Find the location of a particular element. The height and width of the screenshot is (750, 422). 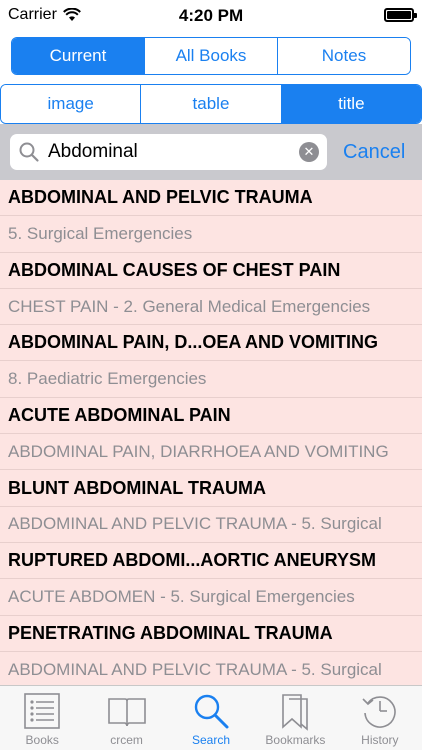

segment-image: image is located at coordinates (71, 104).